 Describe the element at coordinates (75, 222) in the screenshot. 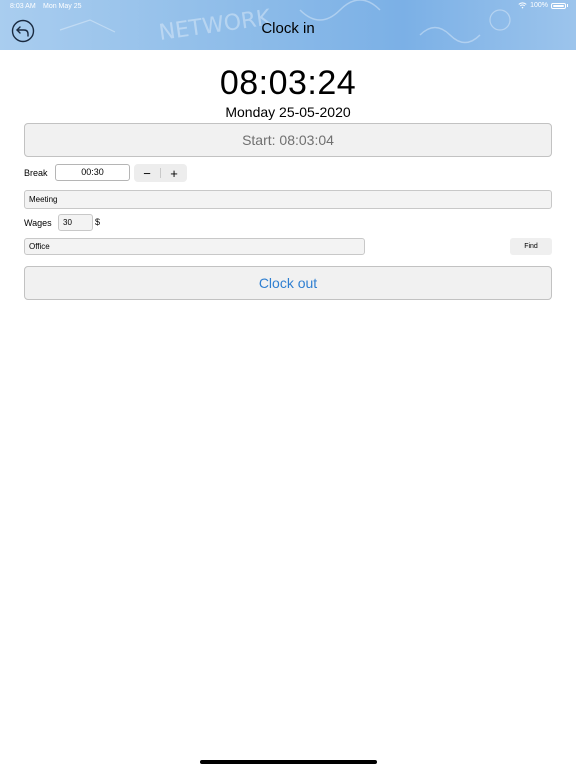

I see `wages-field: 30` at that location.